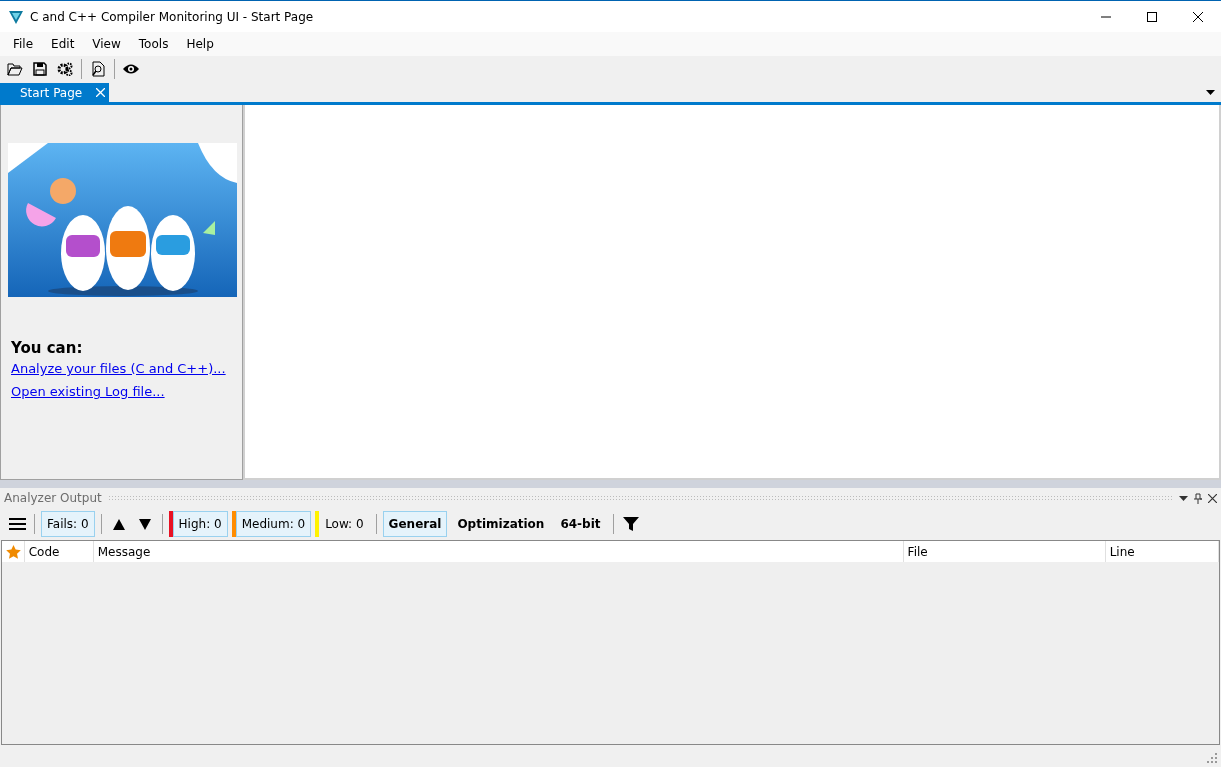  What do you see at coordinates (498, 551) in the screenshot?
I see `column-header: Message` at bounding box center [498, 551].